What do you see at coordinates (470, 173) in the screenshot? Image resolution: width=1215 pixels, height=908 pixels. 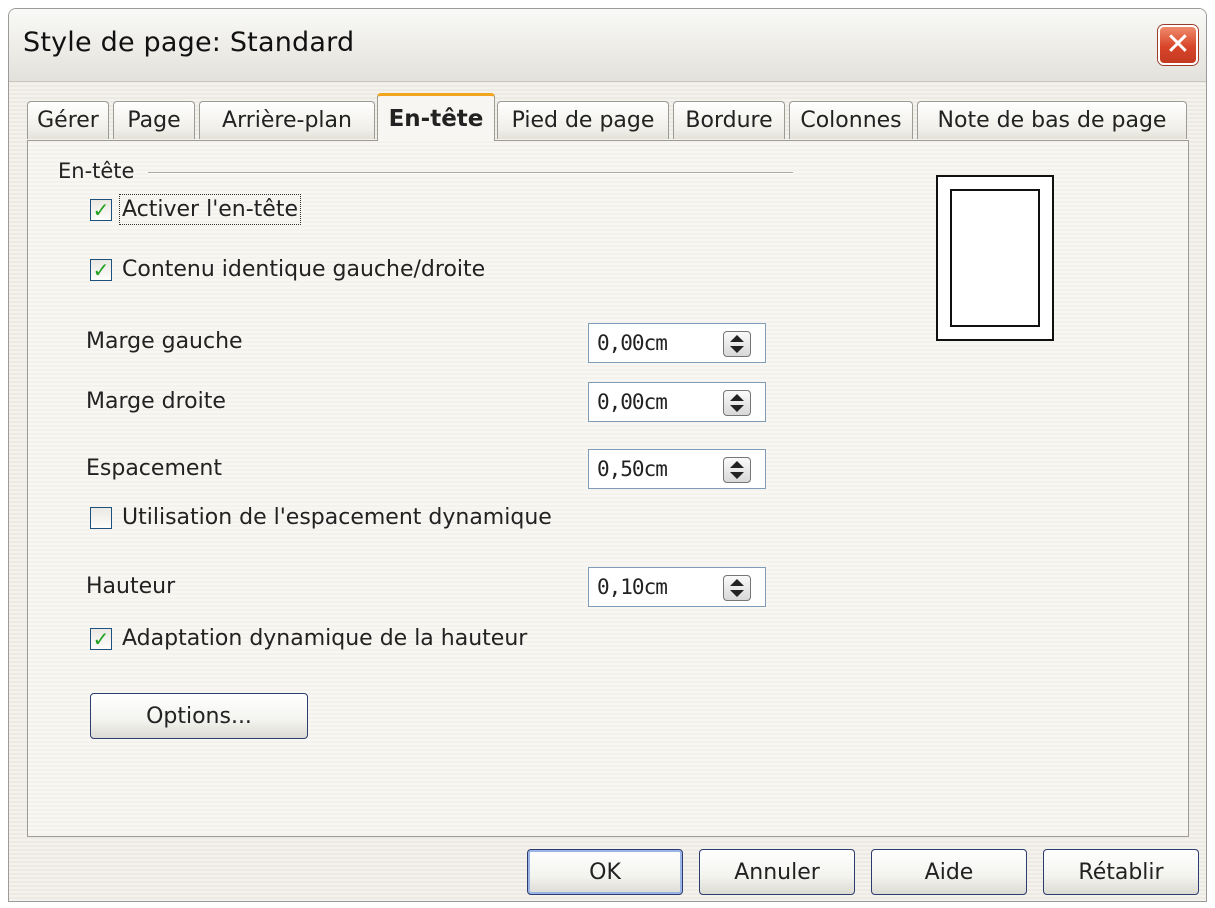 I see `group-divider` at bounding box center [470, 173].